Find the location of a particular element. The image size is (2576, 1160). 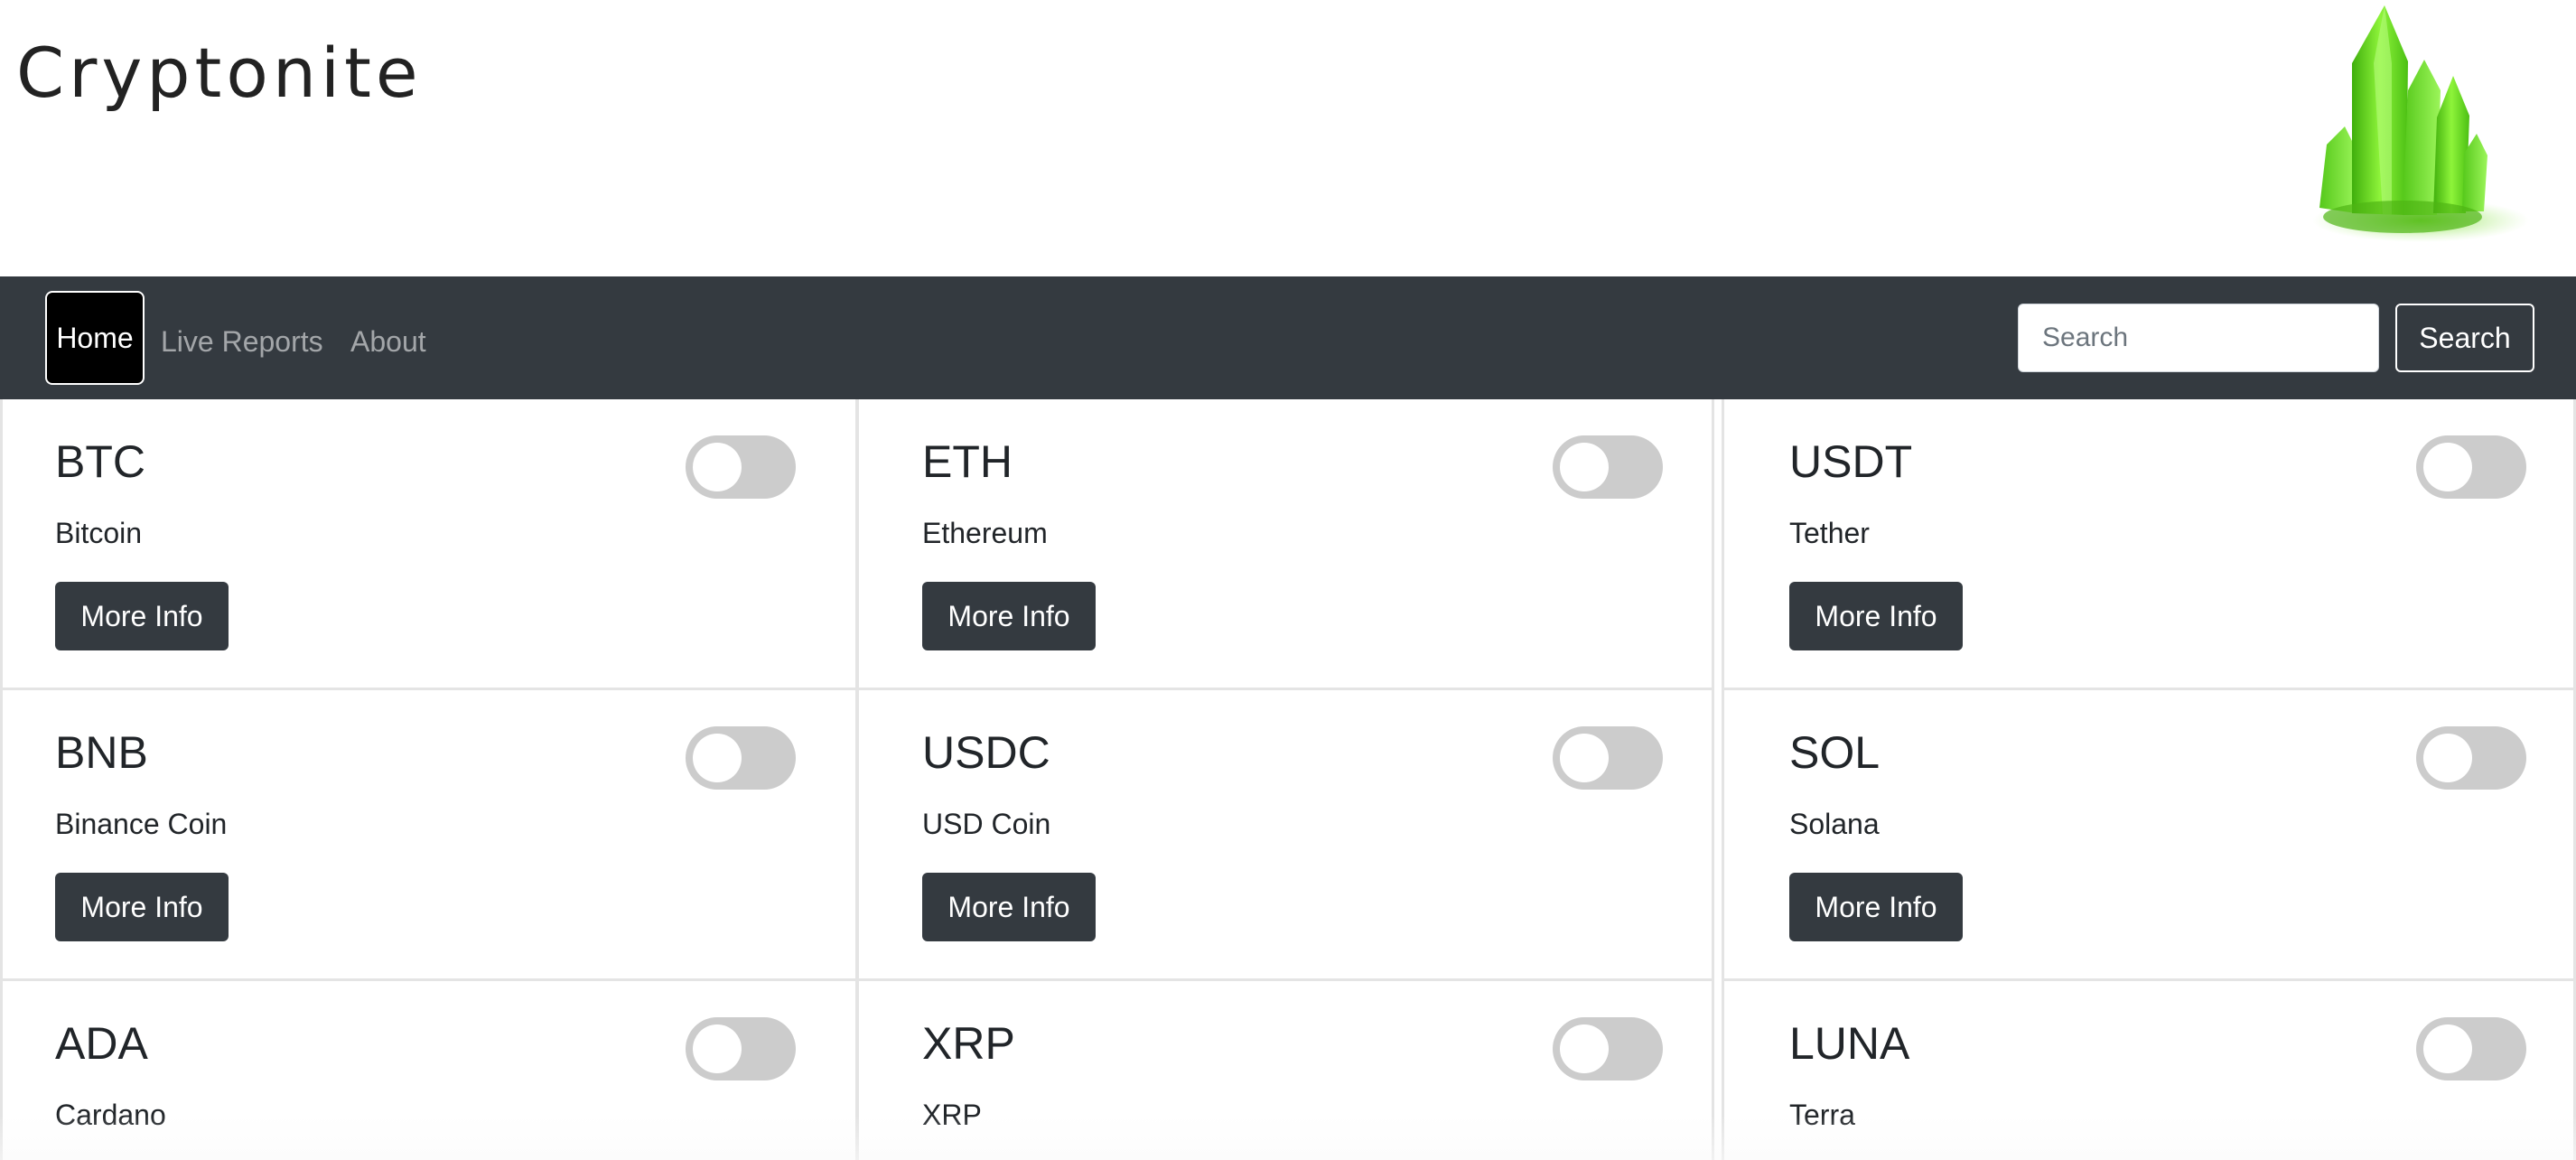

coin-symbol: BNB is located at coordinates (101, 752).